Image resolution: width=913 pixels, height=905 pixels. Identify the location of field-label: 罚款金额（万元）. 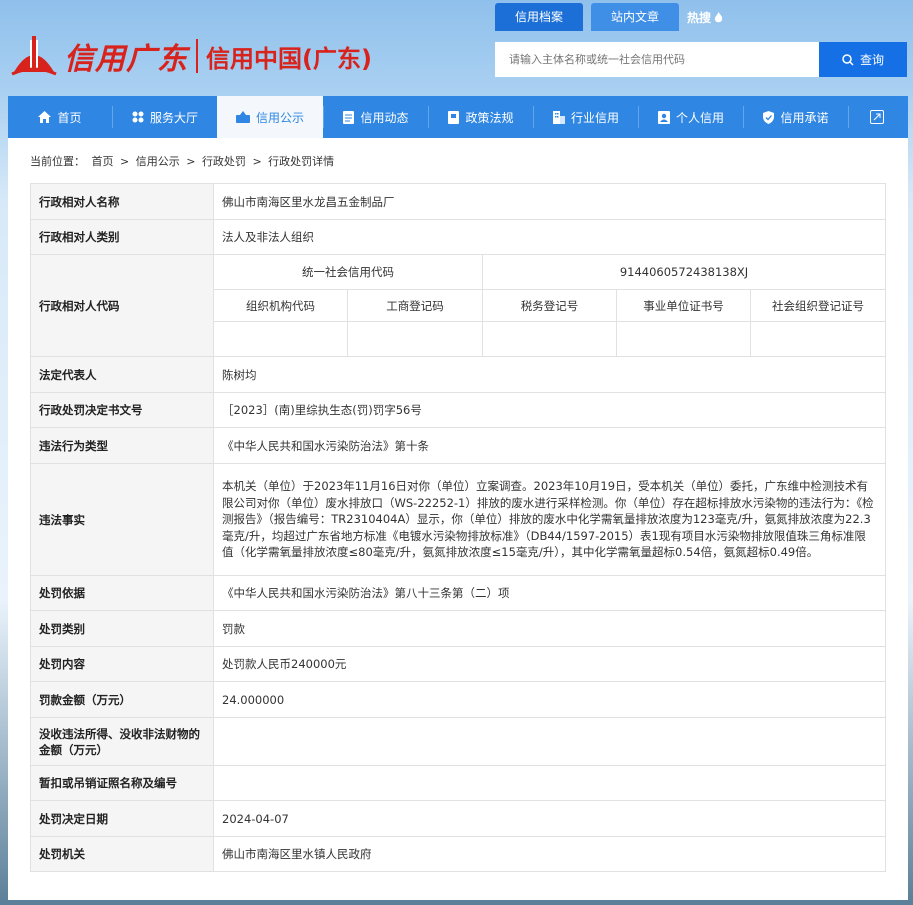
(122, 699).